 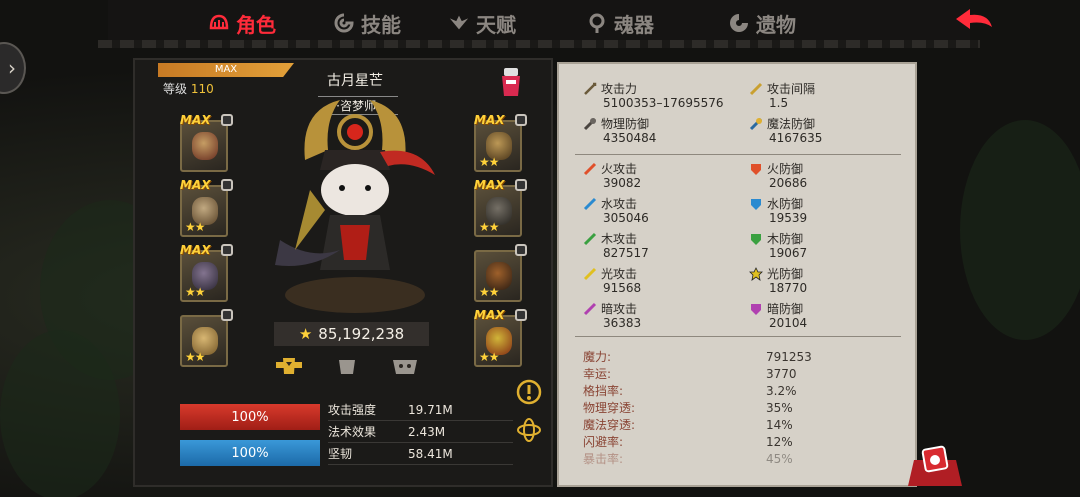 I want to click on stat-wood-defense: 木防御 19067, so click(x=778, y=246).